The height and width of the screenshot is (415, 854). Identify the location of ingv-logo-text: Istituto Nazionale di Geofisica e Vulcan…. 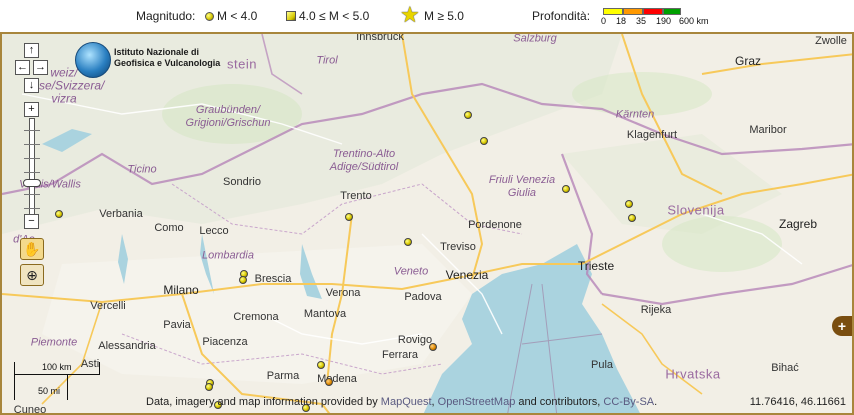
(167, 58).